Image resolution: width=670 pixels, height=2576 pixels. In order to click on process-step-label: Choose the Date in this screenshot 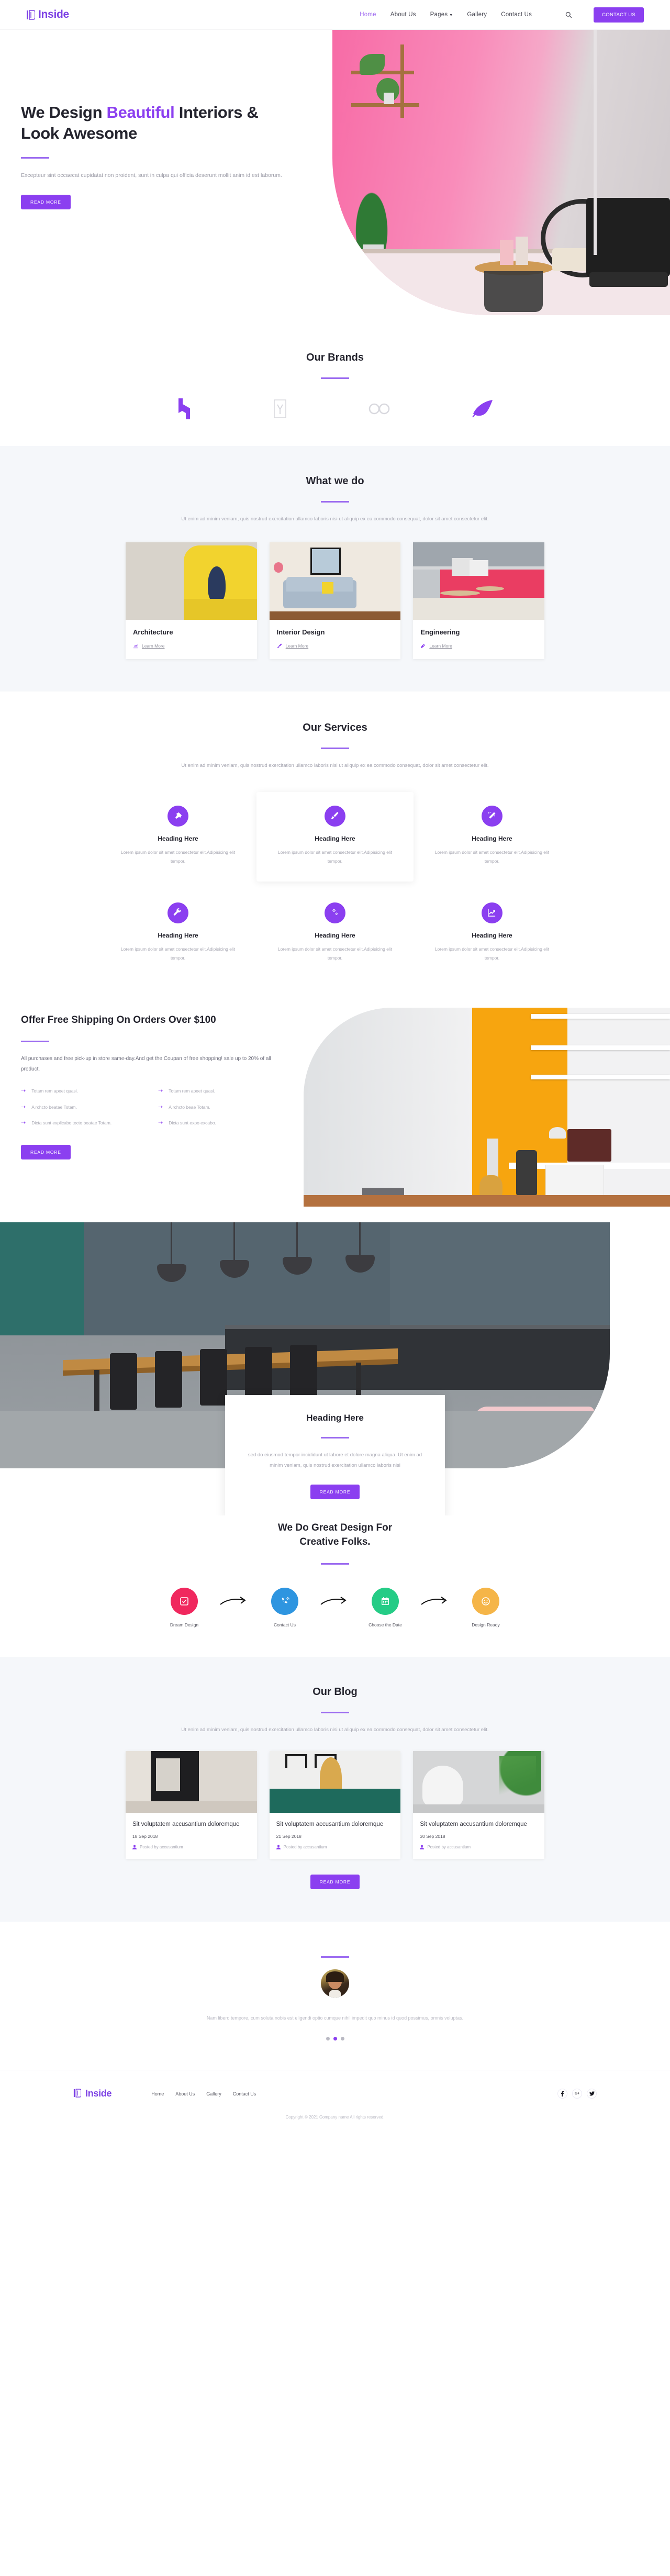, I will do `click(385, 1624)`.